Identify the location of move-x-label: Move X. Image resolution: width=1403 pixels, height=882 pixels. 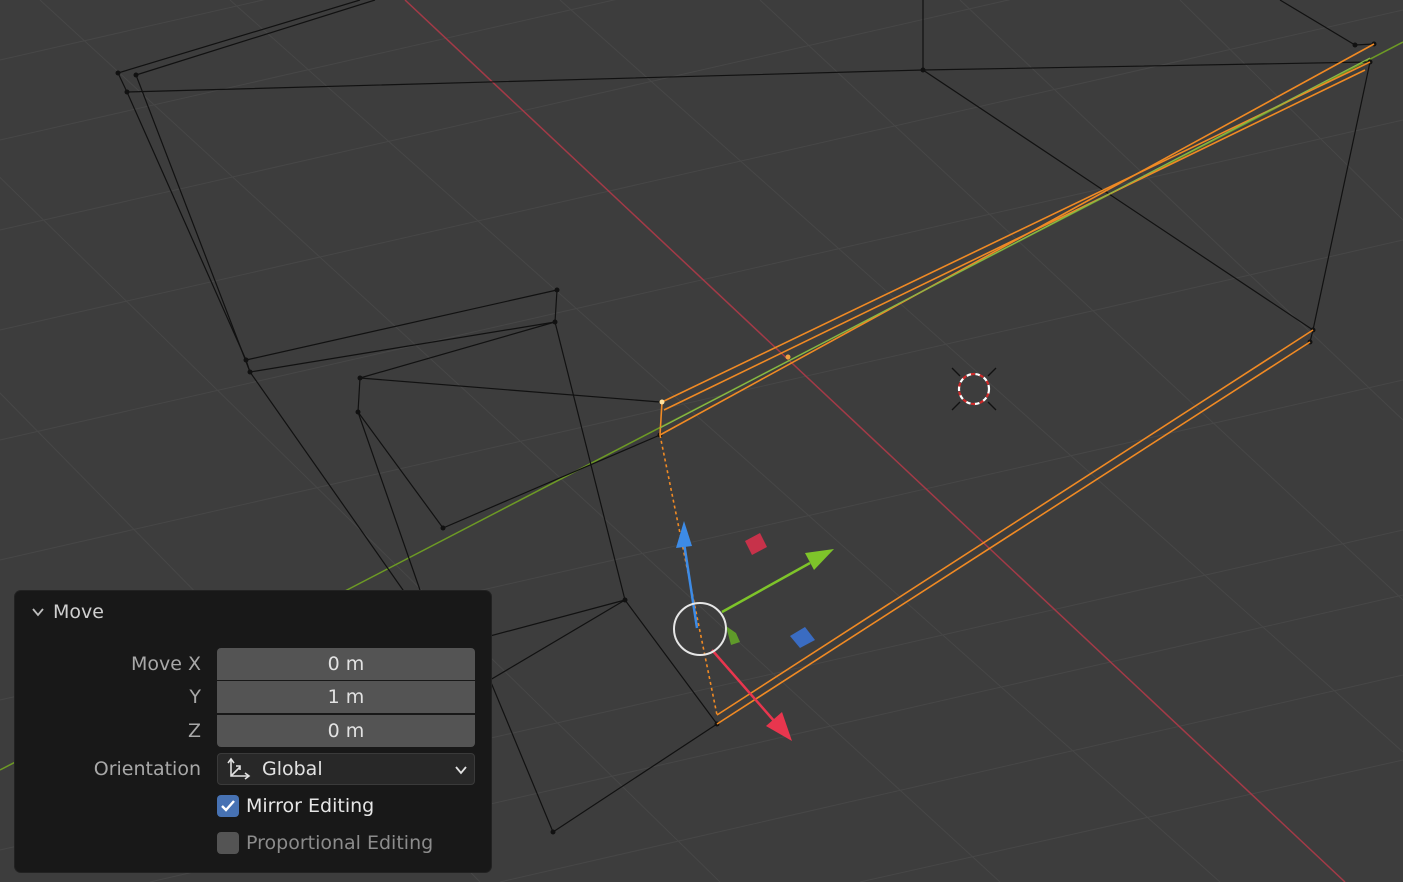
(165, 664).